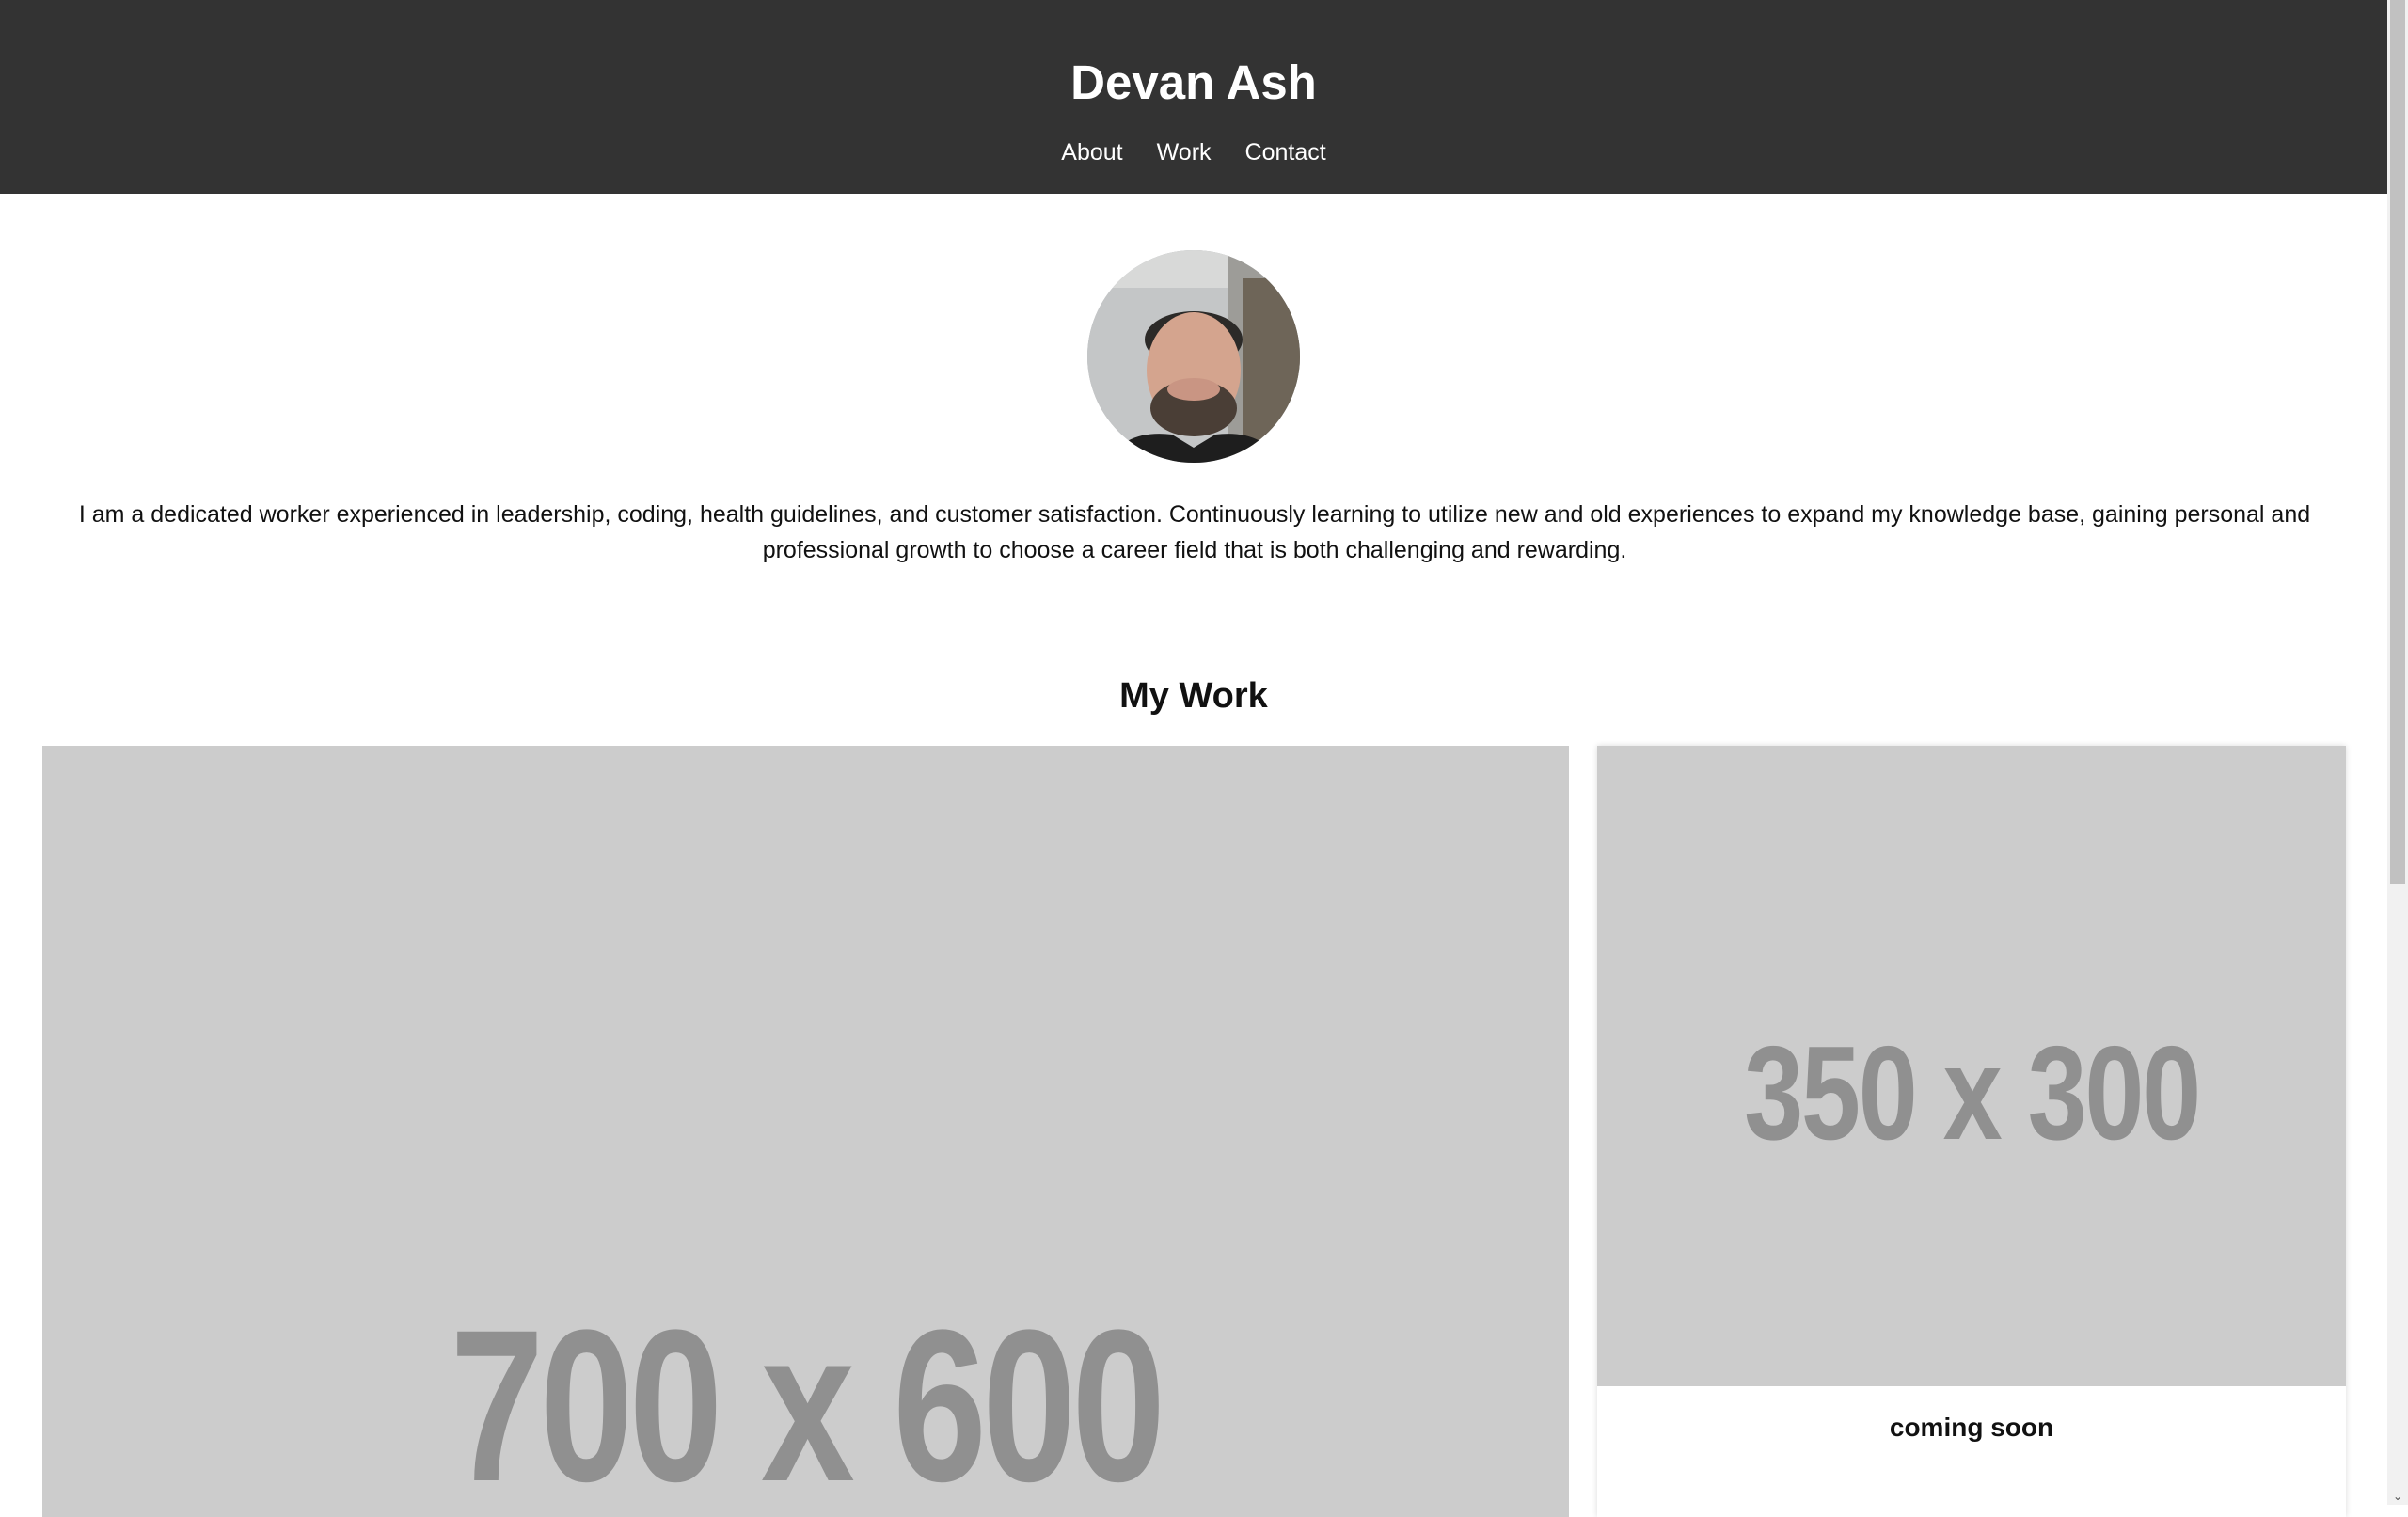 The width and height of the screenshot is (2408, 1517). Describe the element at coordinates (1092, 152) in the screenshot. I see `nav-about: About` at that location.